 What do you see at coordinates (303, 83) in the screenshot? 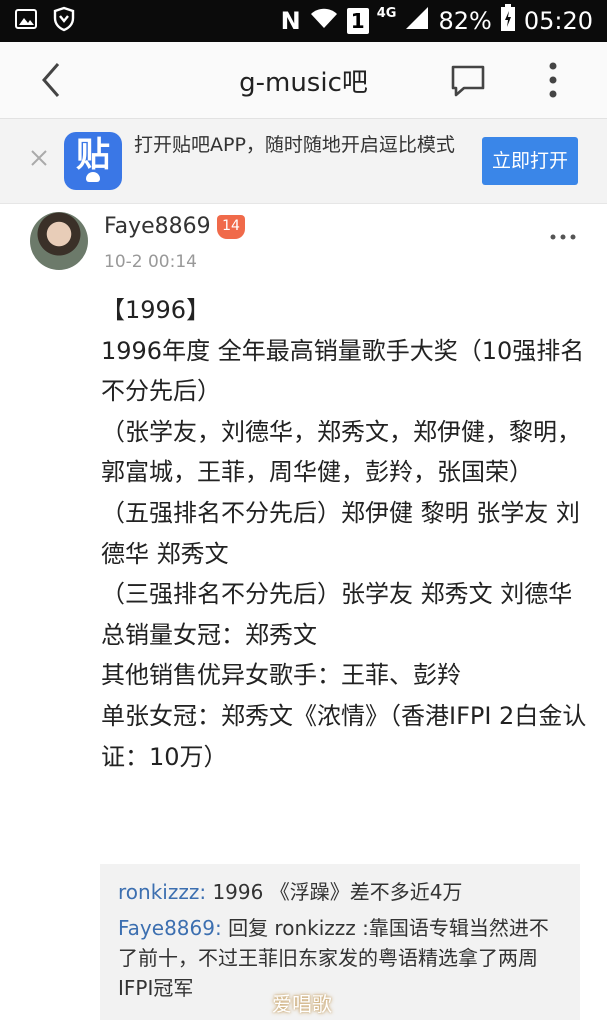
I see `forum-title: g-music吧` at bounding box center [303, 83].